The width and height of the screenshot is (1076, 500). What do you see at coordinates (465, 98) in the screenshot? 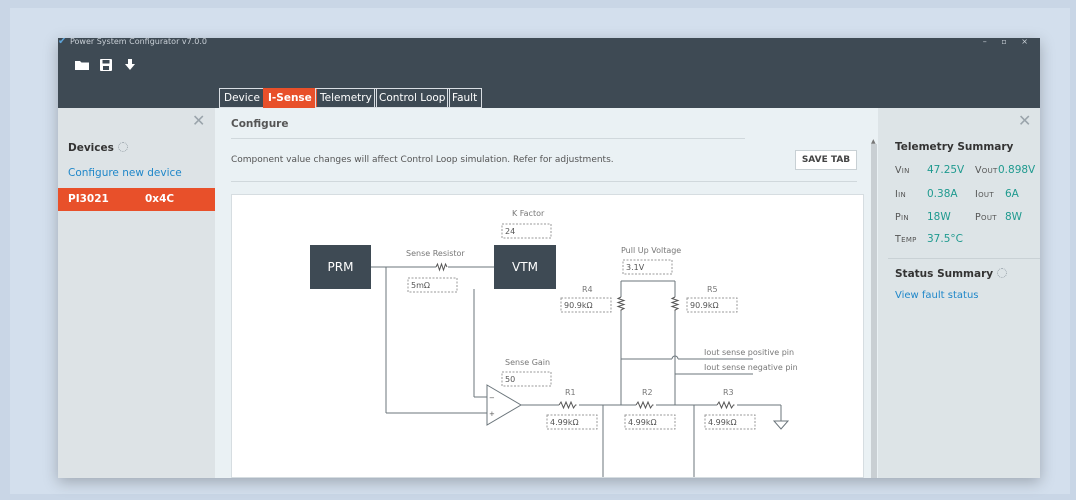
I see `tab-fault: Fault` at bounding box center [465, 98].